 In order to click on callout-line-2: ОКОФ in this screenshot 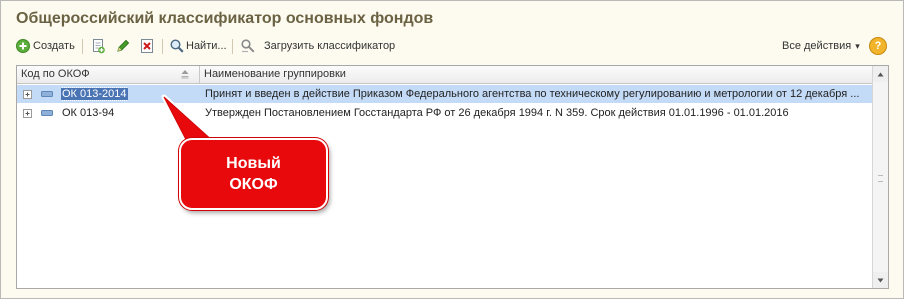, I will do `click(253, 184)`.